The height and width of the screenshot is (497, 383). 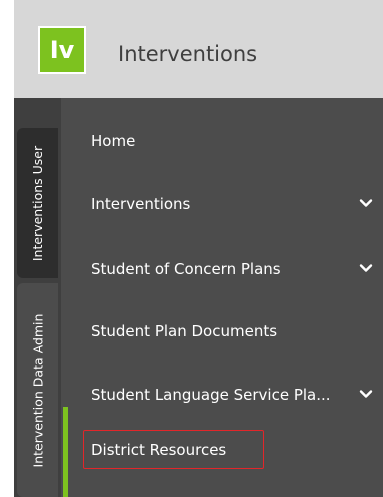 What do you see at coordinates (188, 54) in the screenshot?
I see `app-title: Interventions` at bounding box center [188, 54].